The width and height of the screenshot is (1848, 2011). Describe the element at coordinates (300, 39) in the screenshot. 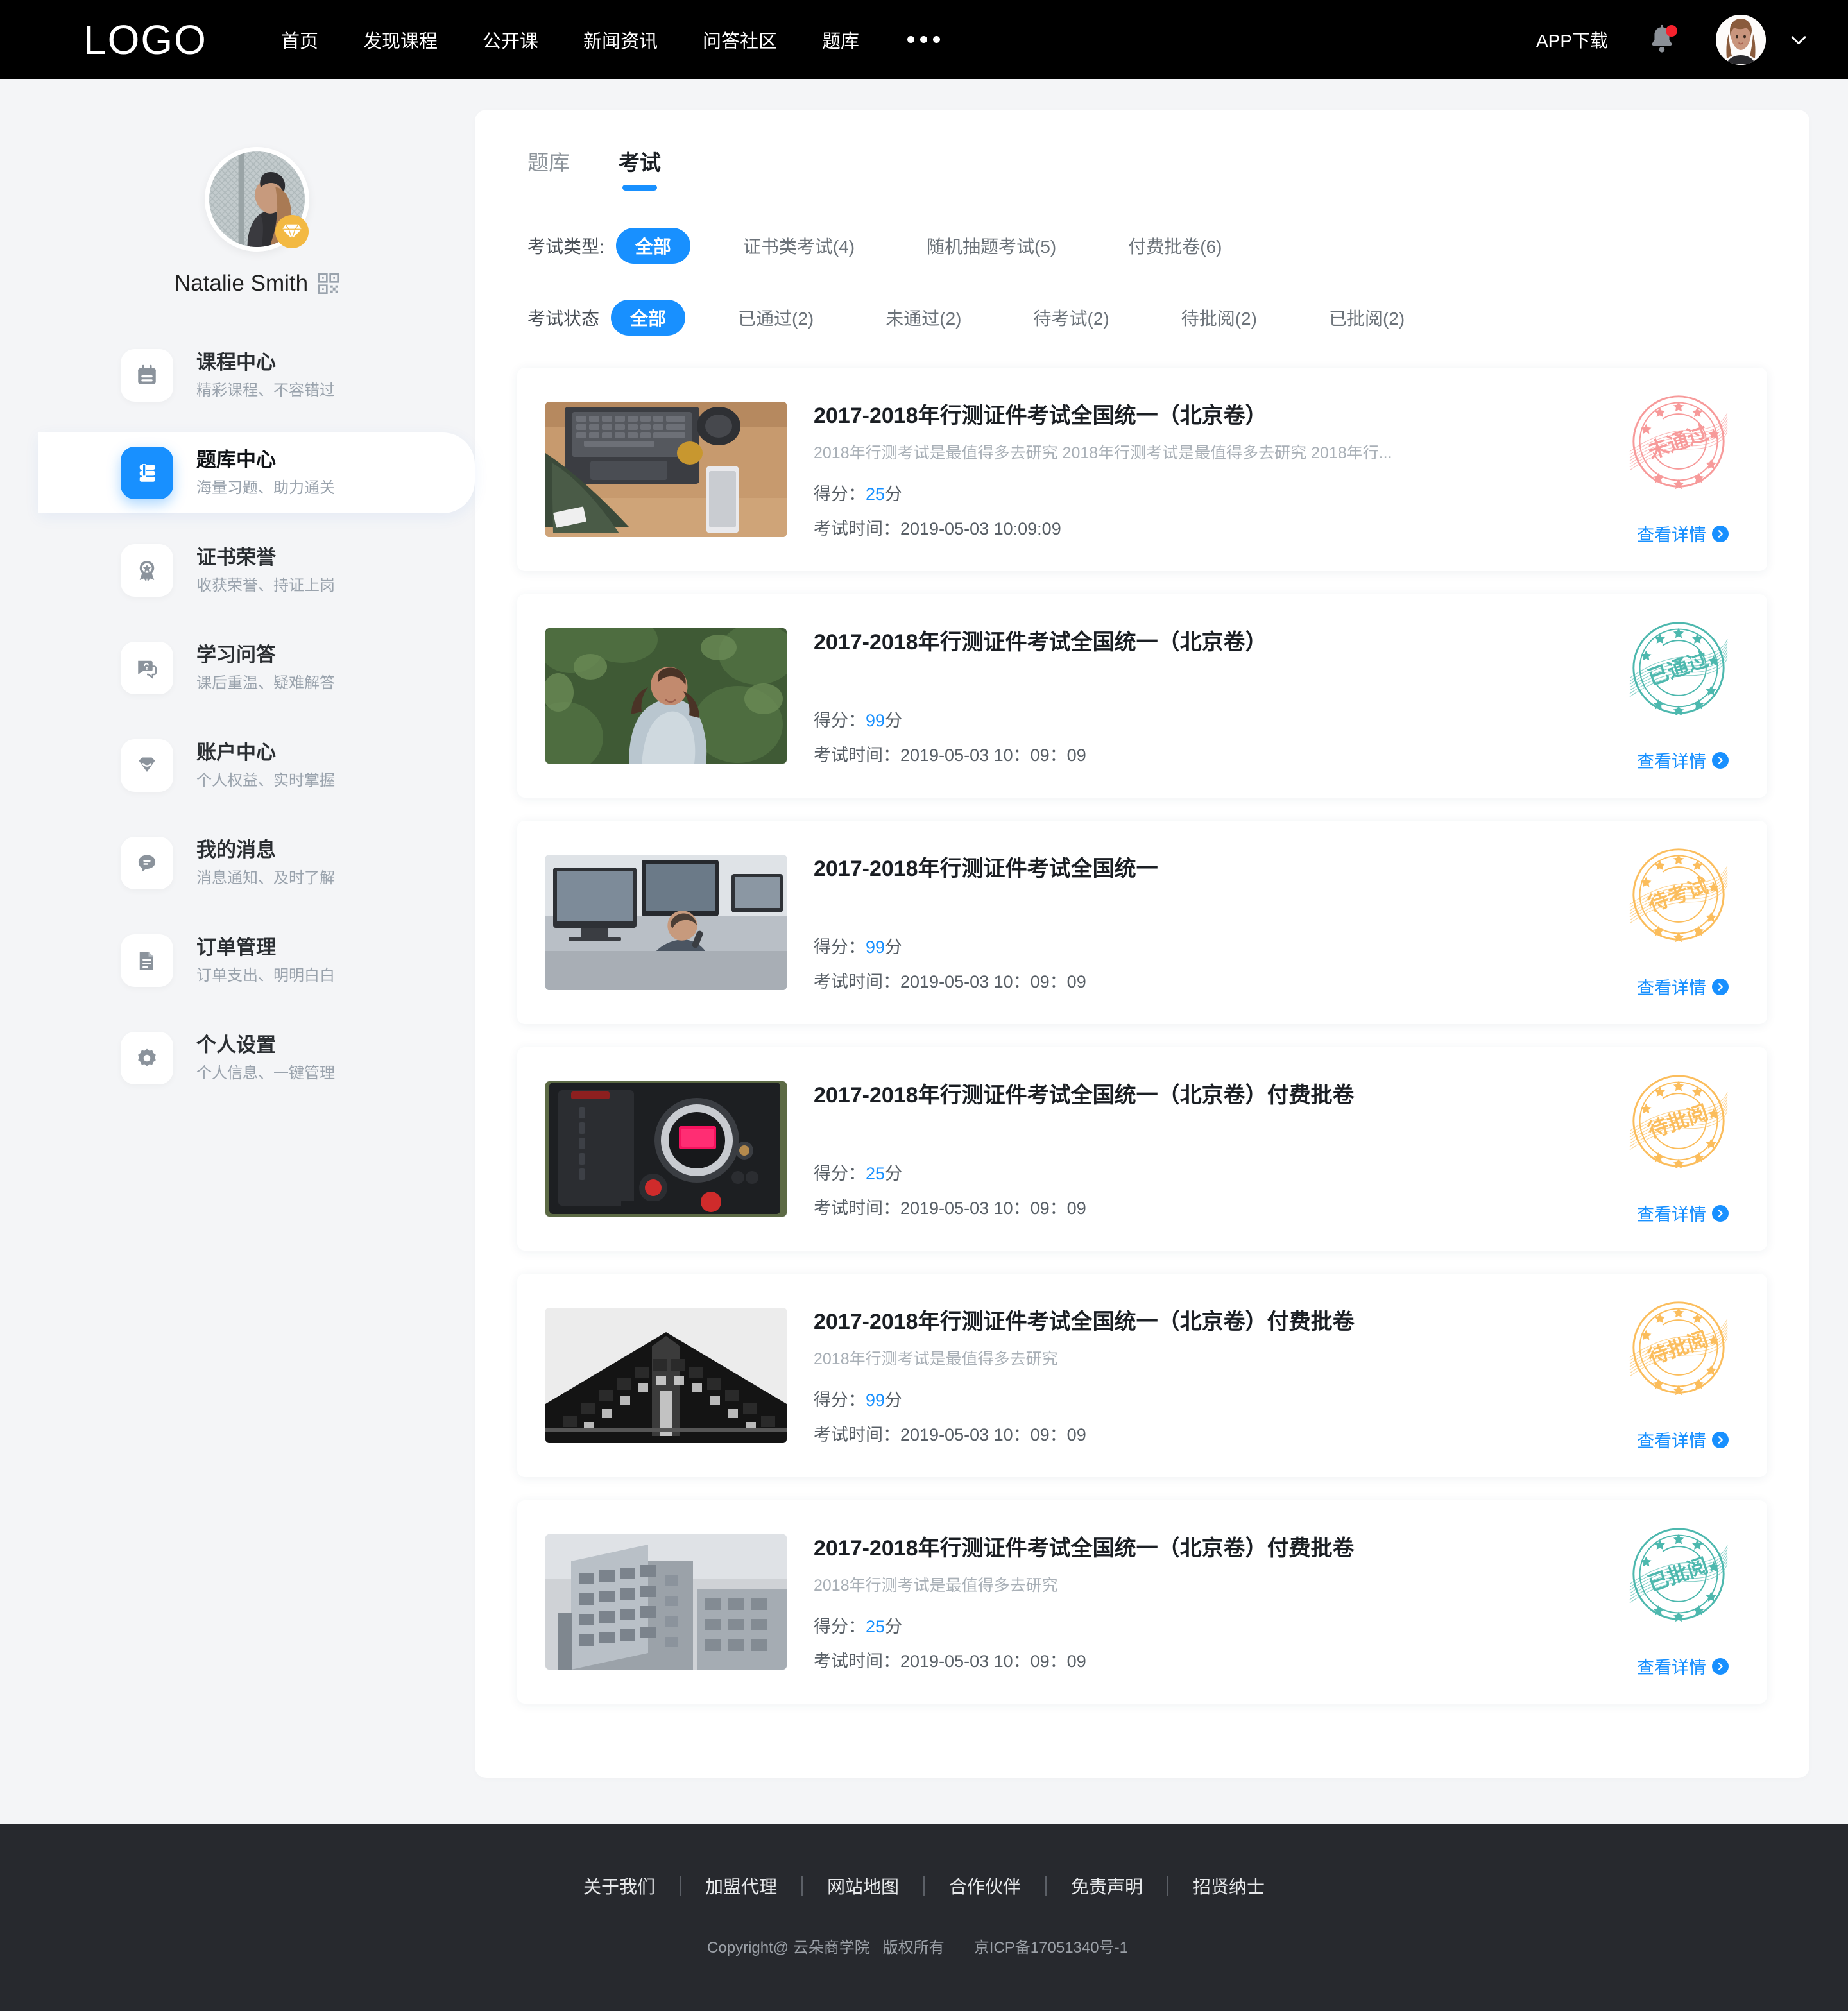

I see `nav-item-home: 首页` at that location.